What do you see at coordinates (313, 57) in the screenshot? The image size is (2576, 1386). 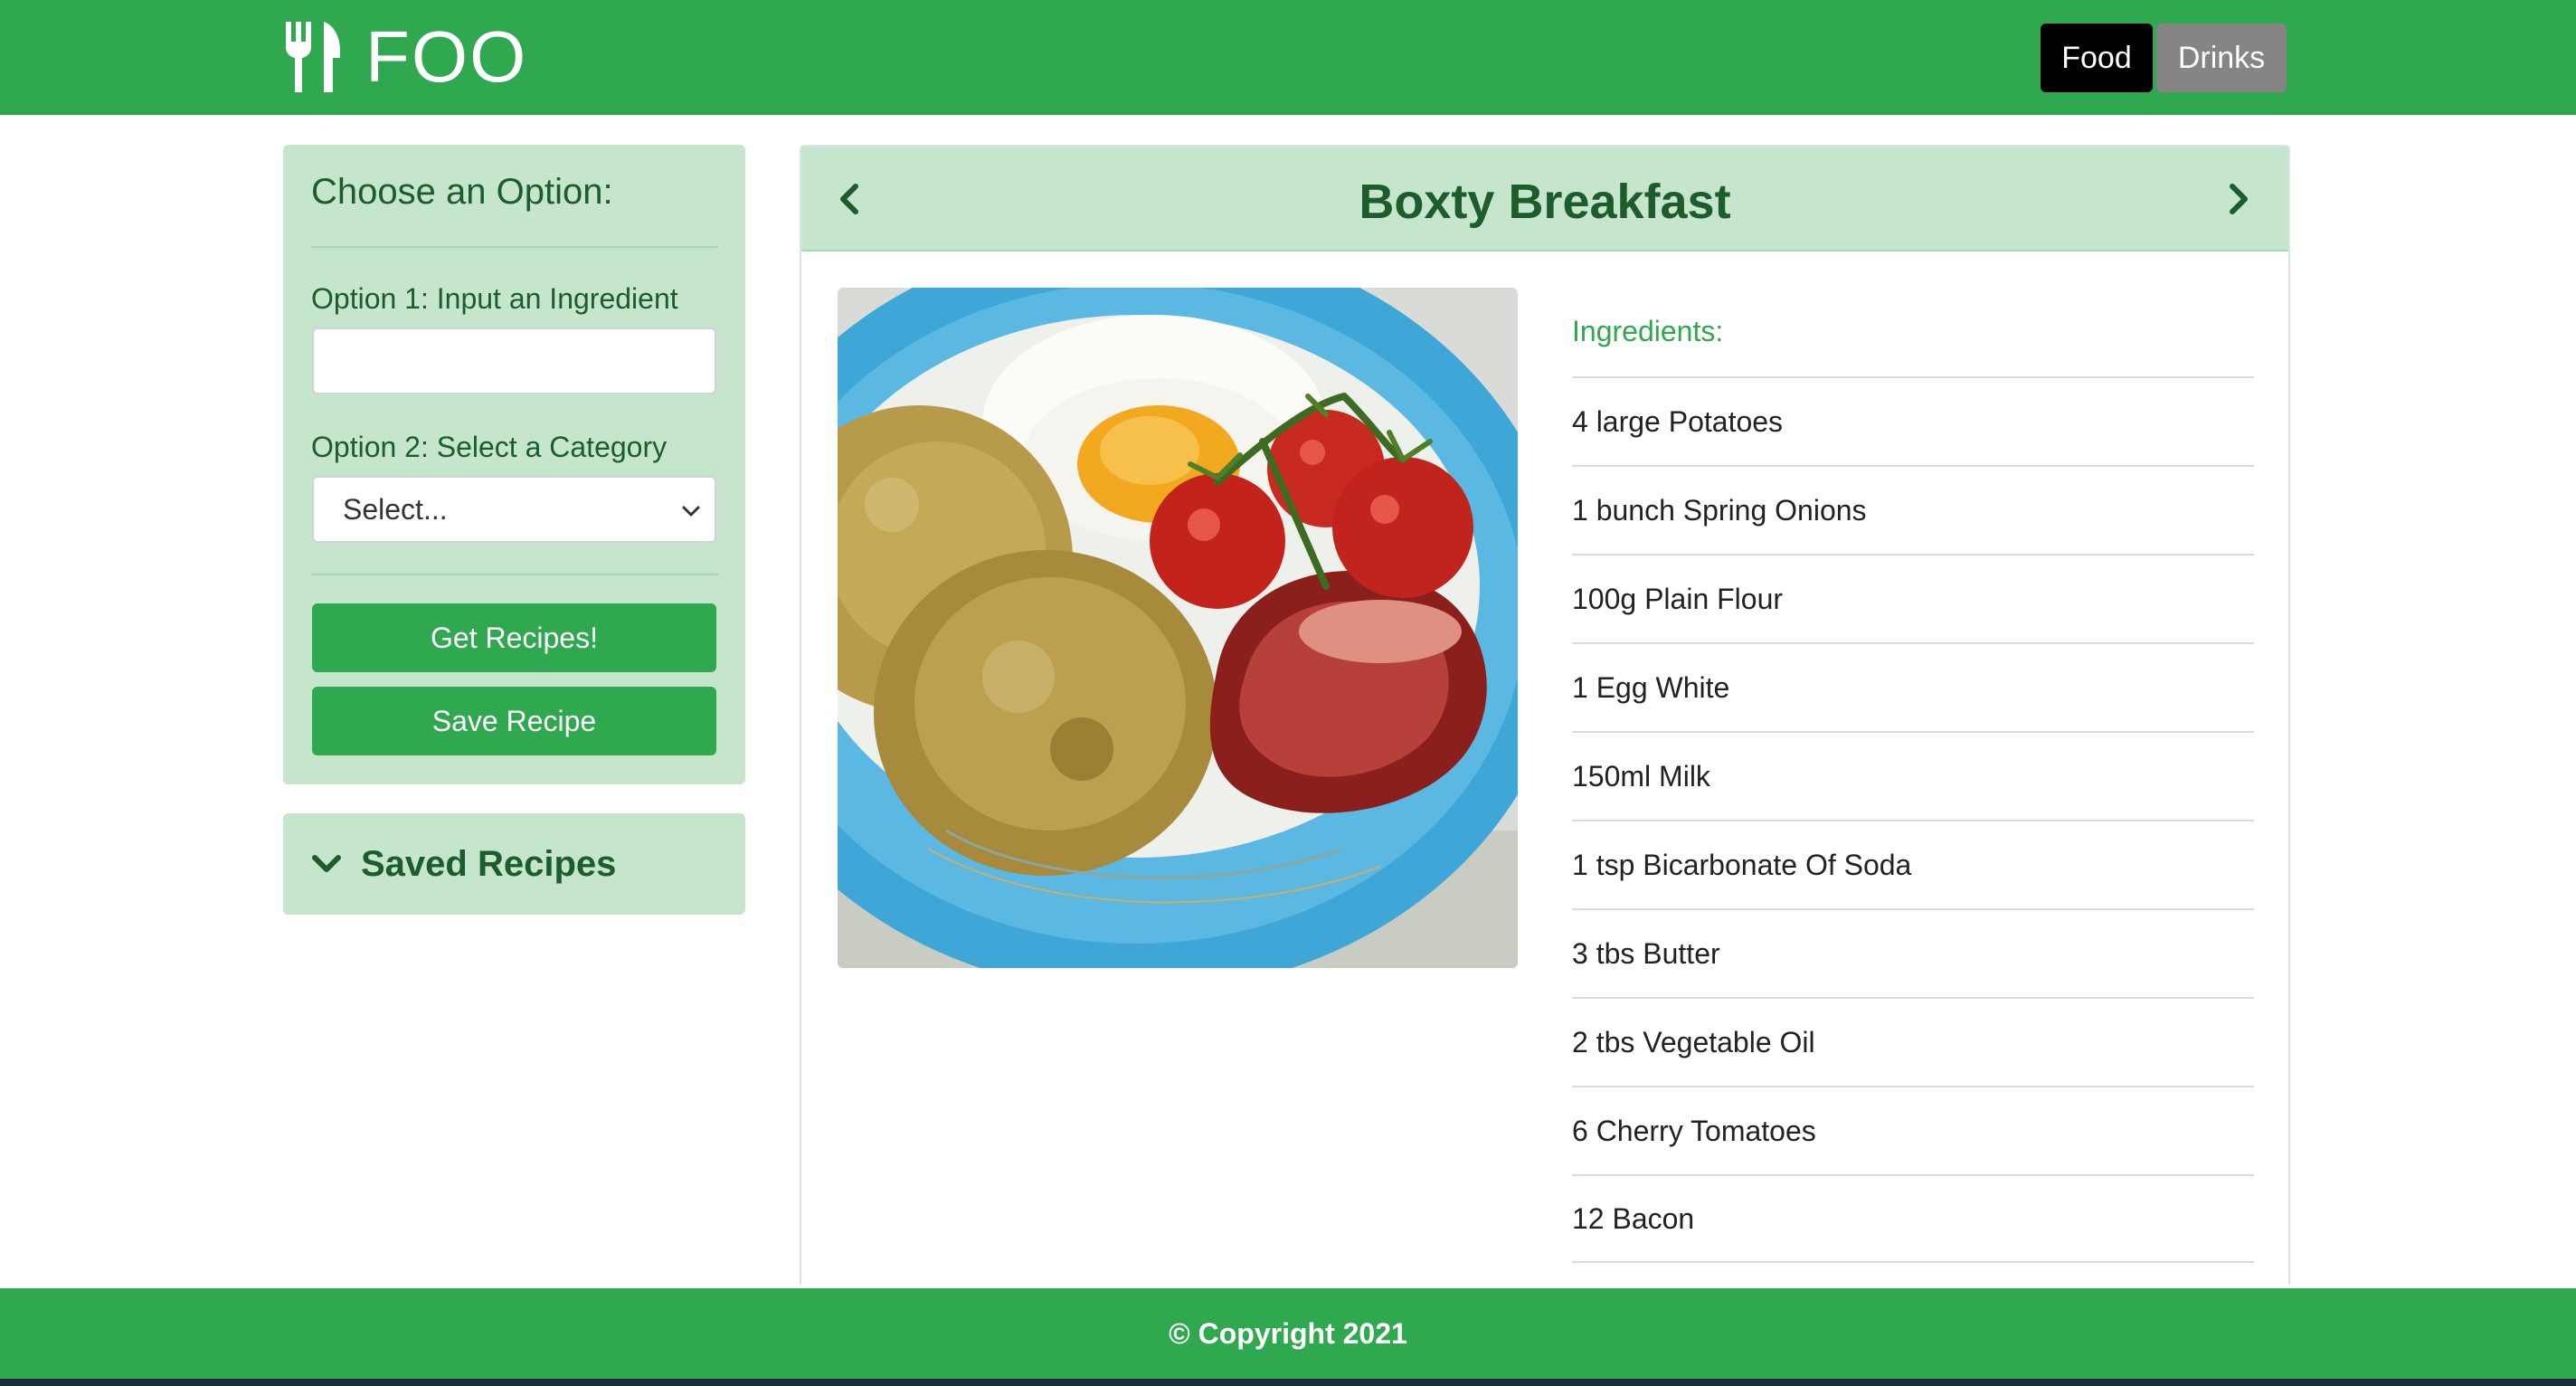 I see `utensils-icon` at bounding box center [313, 57].